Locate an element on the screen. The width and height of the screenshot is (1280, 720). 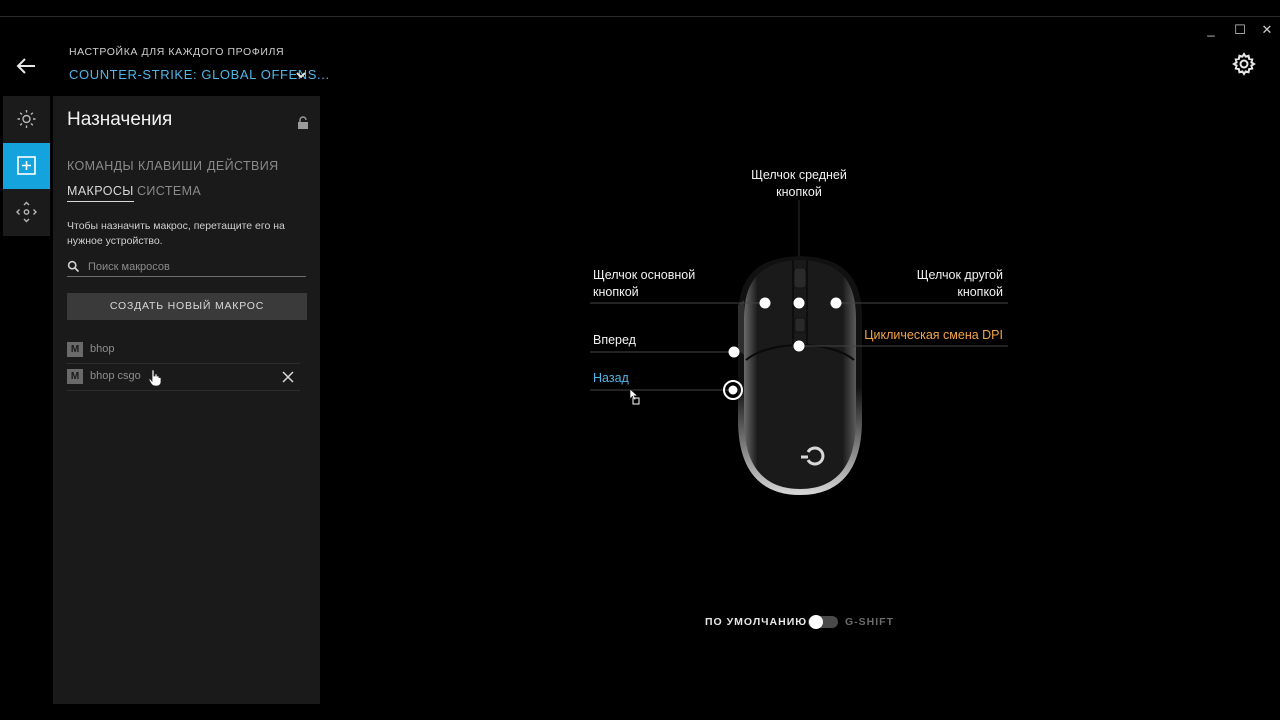
mode-gshift-label: G-SHIFT is located at coordinates (869, 622).